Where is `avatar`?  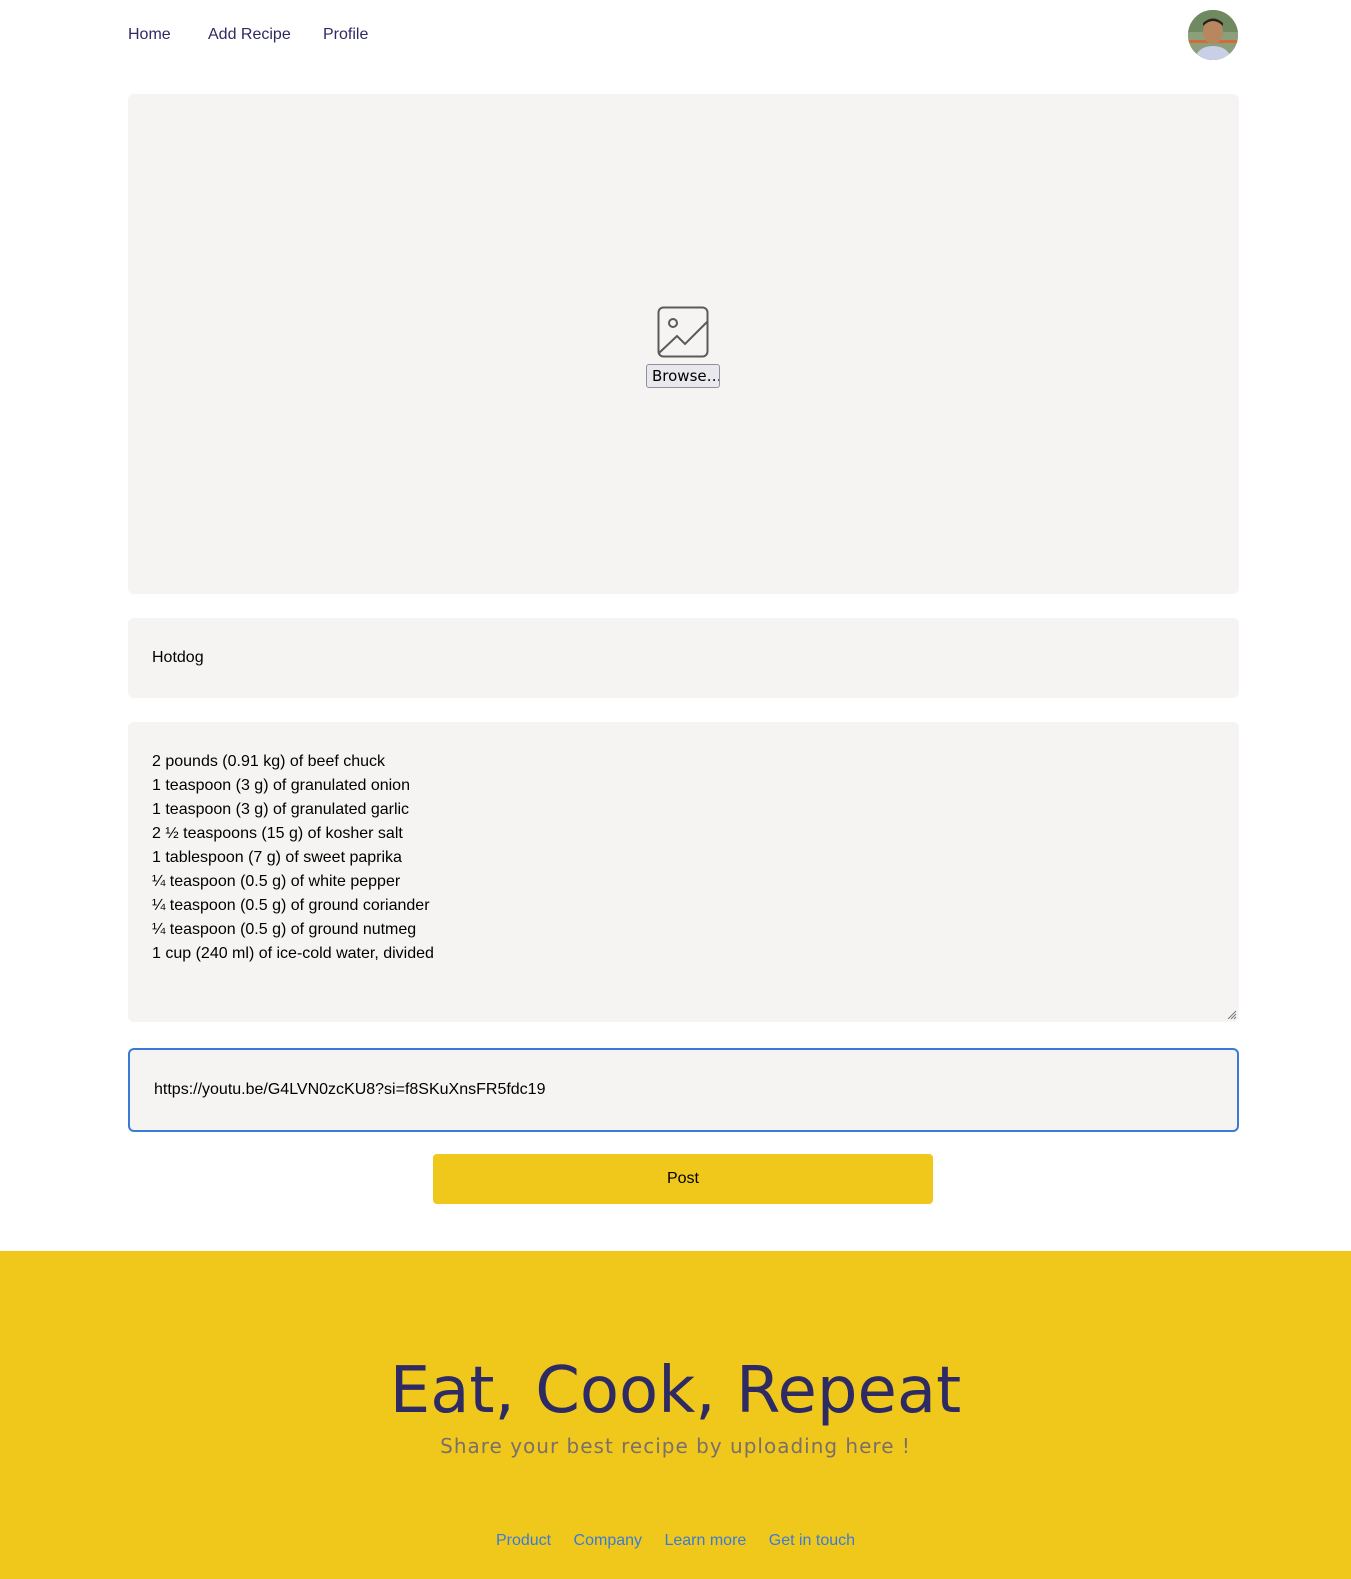 avatar is located at coordinates (1213, 35).